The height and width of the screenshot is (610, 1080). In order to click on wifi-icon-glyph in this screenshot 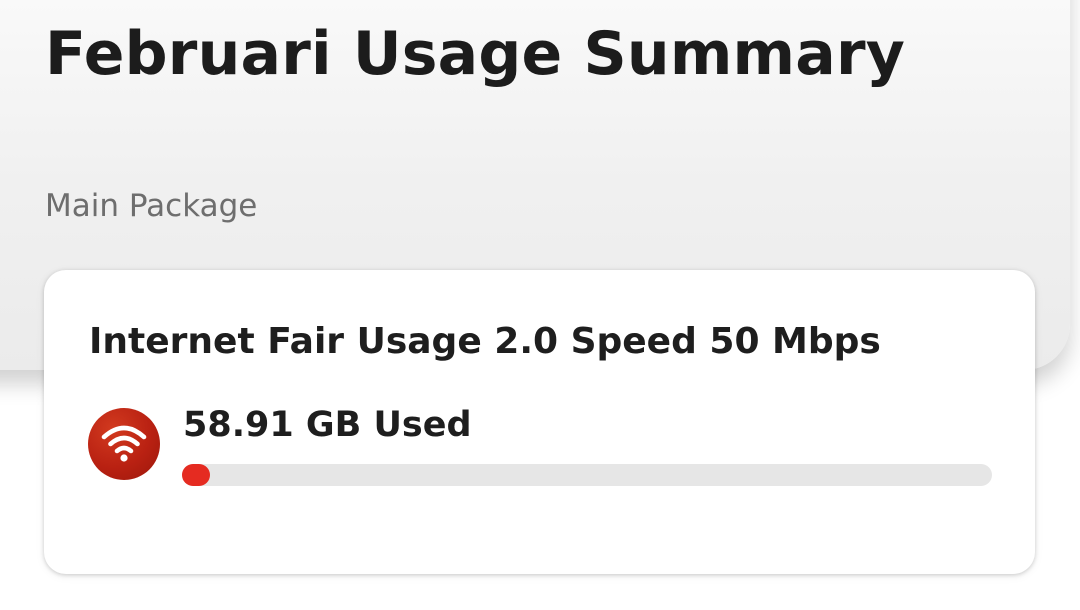, I will do `click(124, 443)`.